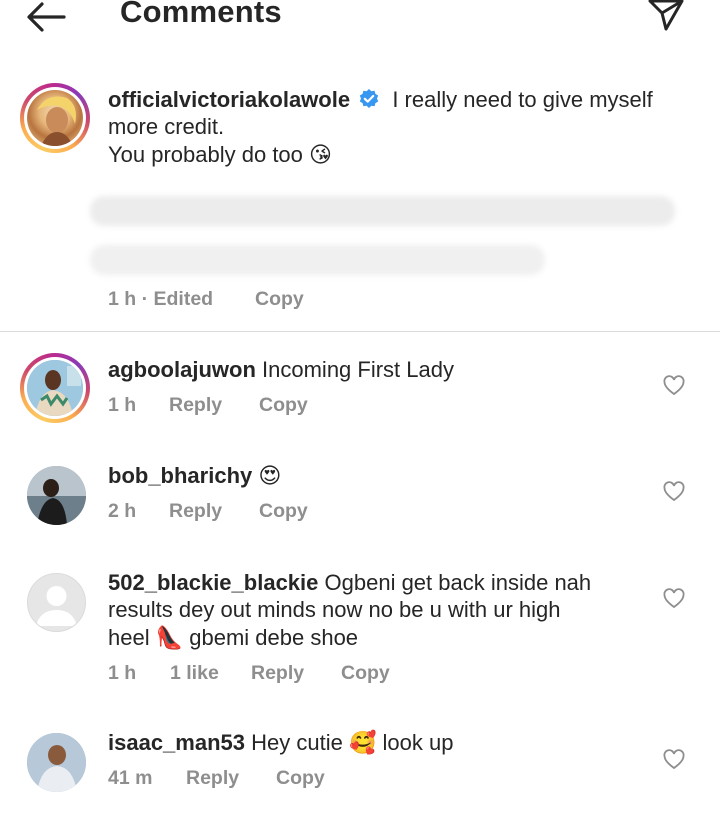 This screenshot has height=814, width=720. Describe the element at coordinates (666, 17) in the screenshot. I see `send-icon` at that location.